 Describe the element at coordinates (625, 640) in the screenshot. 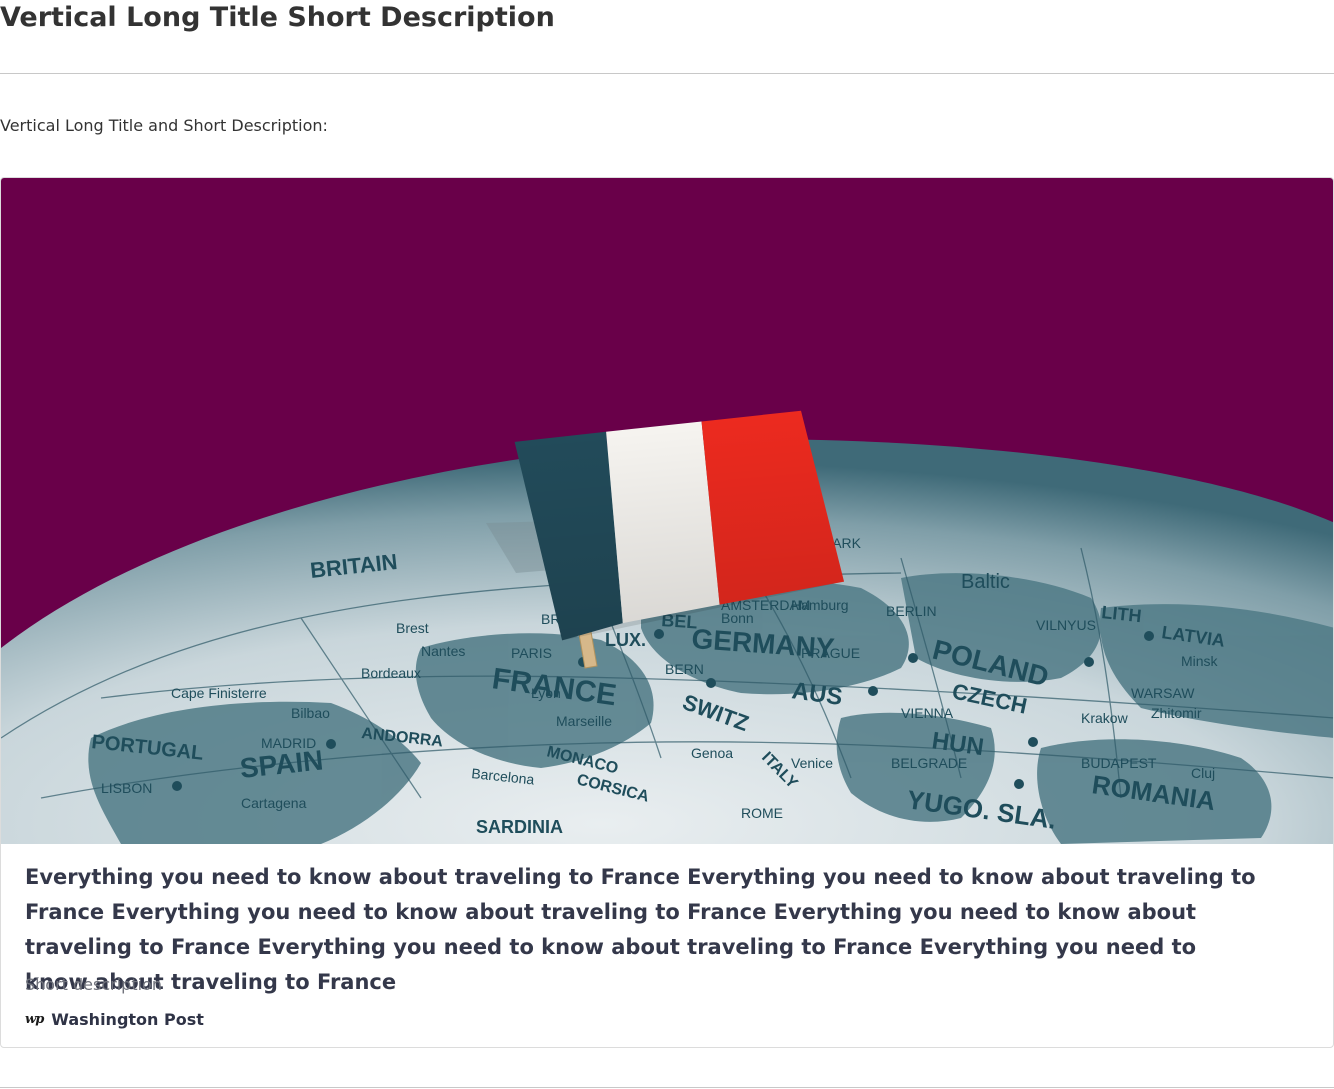

I see `map-label-lux: LUX.` at that location.